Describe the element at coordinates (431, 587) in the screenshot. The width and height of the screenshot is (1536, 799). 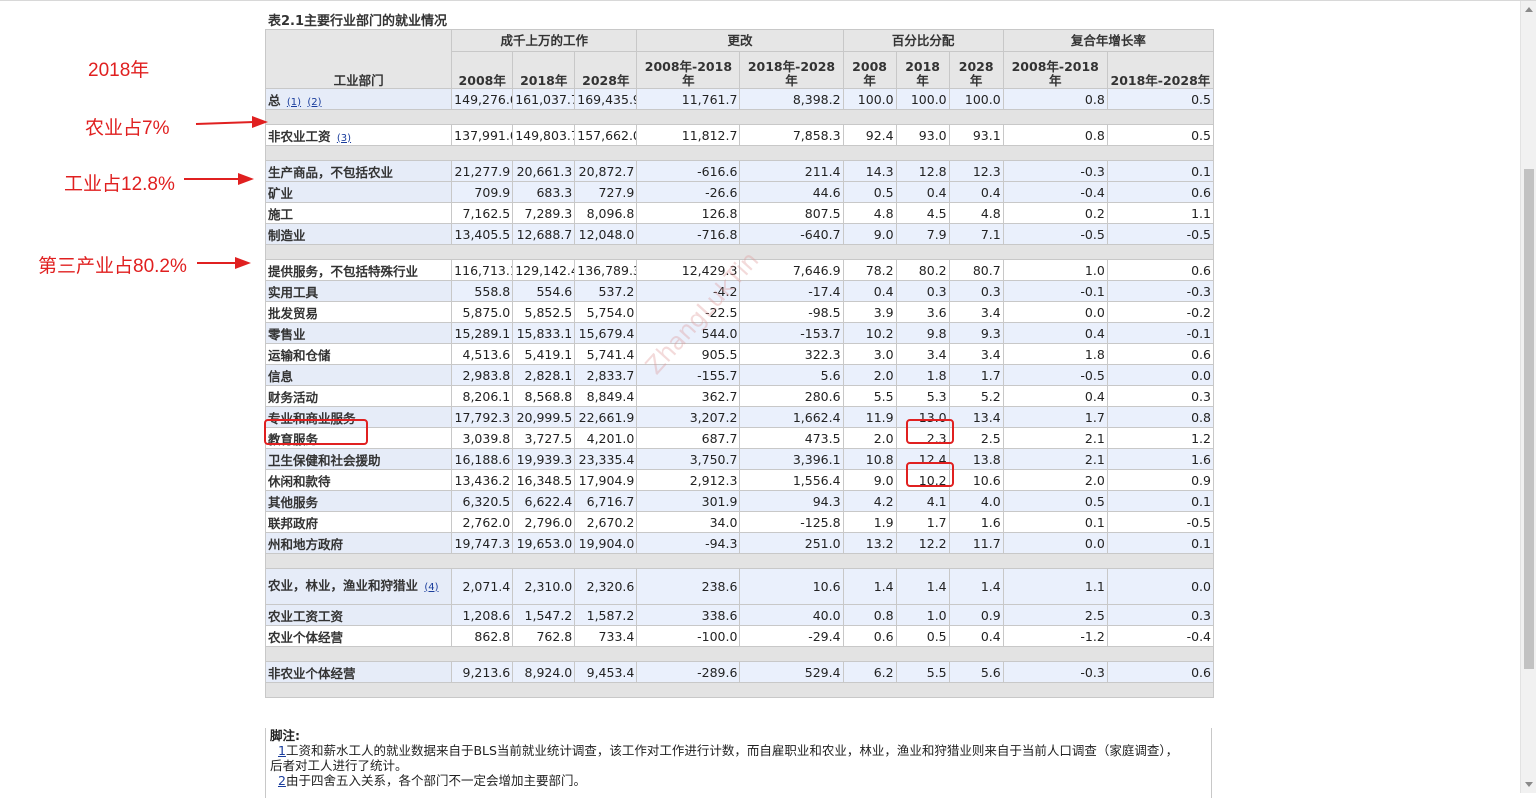
I see `footnote-link: (4)` at that location.